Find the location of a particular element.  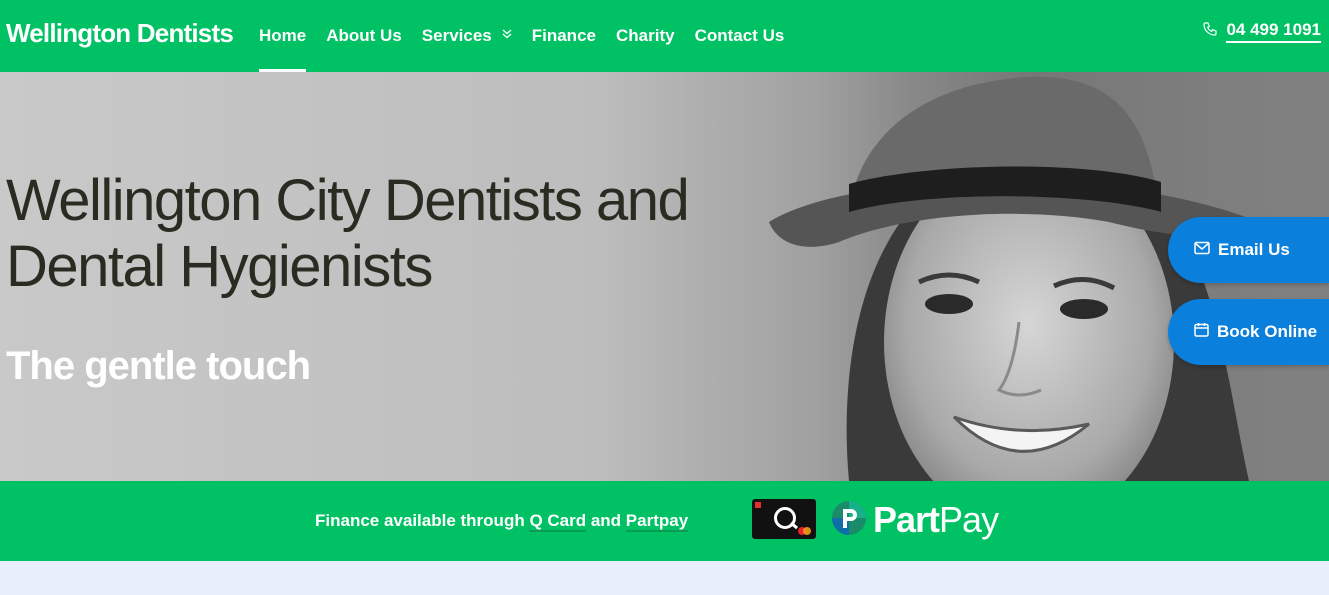

envelope-icon is located at coordinates (1206, 250).